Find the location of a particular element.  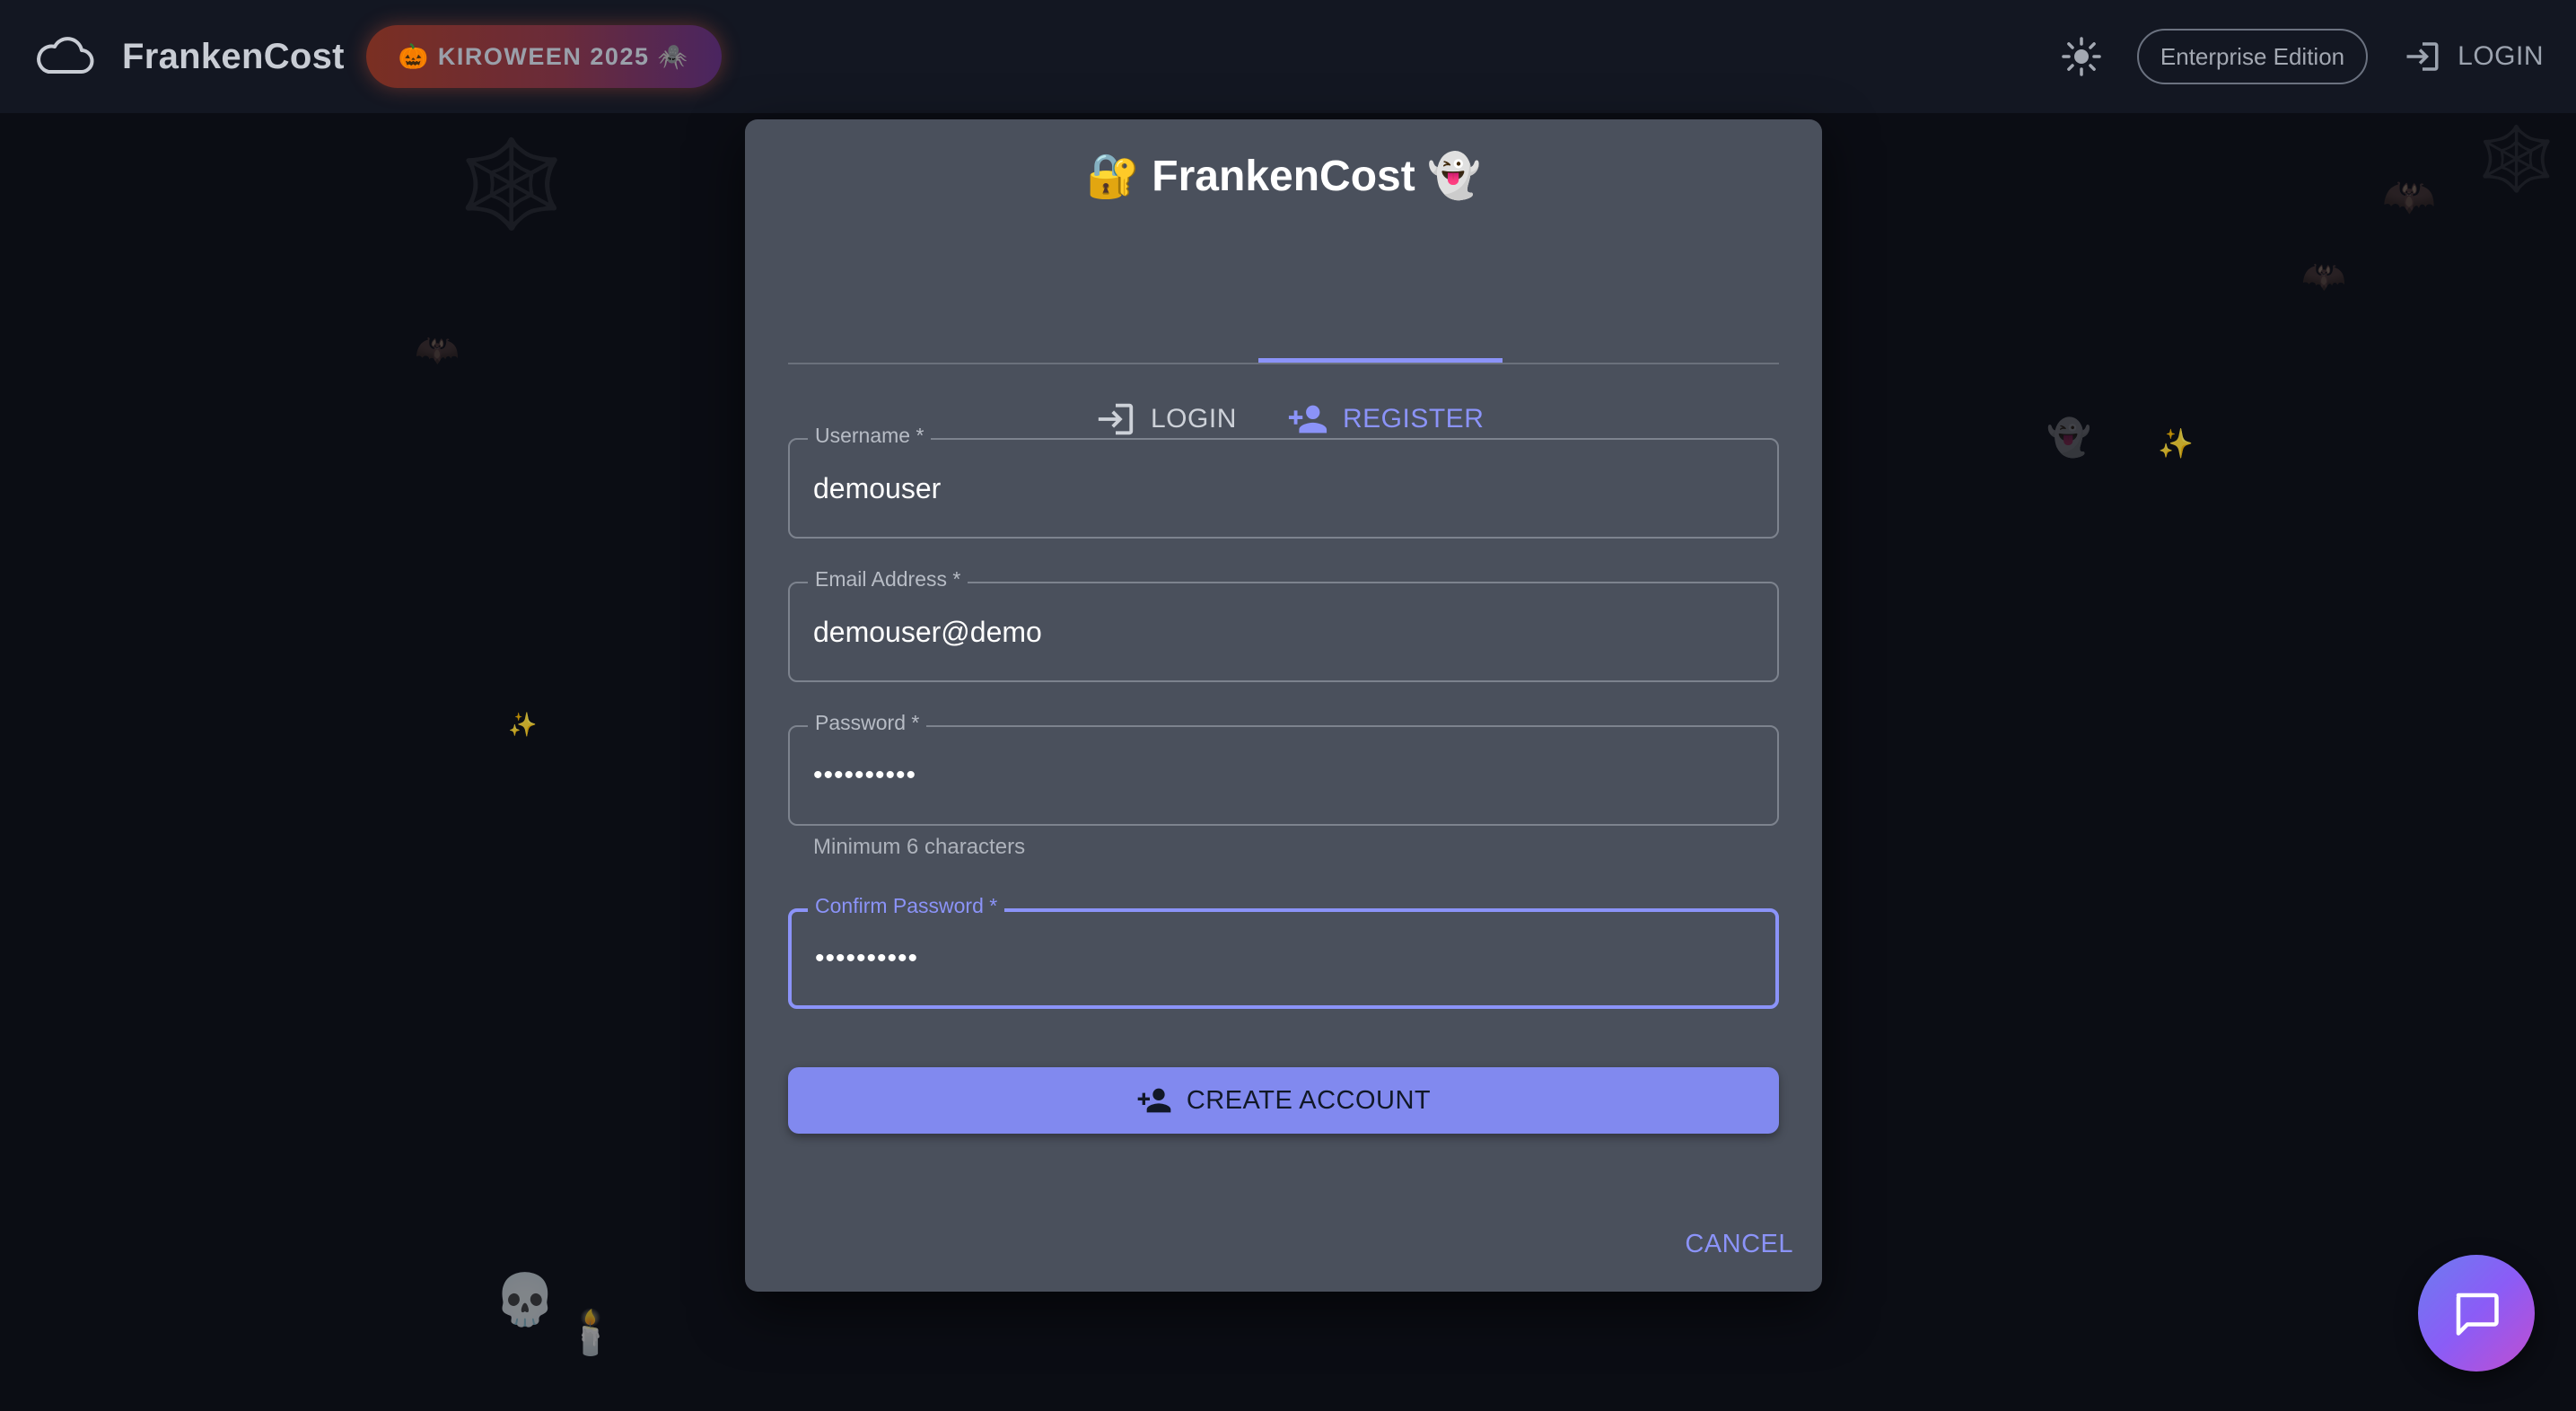

ghost-icon: 👻 is located at coordinates (2068, 438).